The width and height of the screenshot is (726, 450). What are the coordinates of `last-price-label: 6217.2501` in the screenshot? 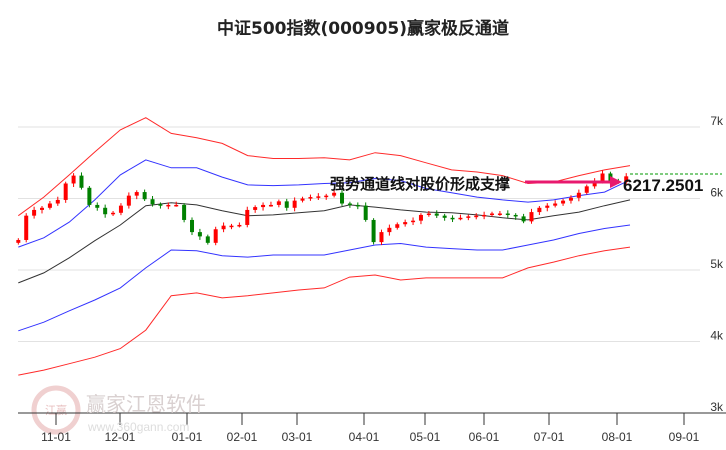 It's located at (663, 185).